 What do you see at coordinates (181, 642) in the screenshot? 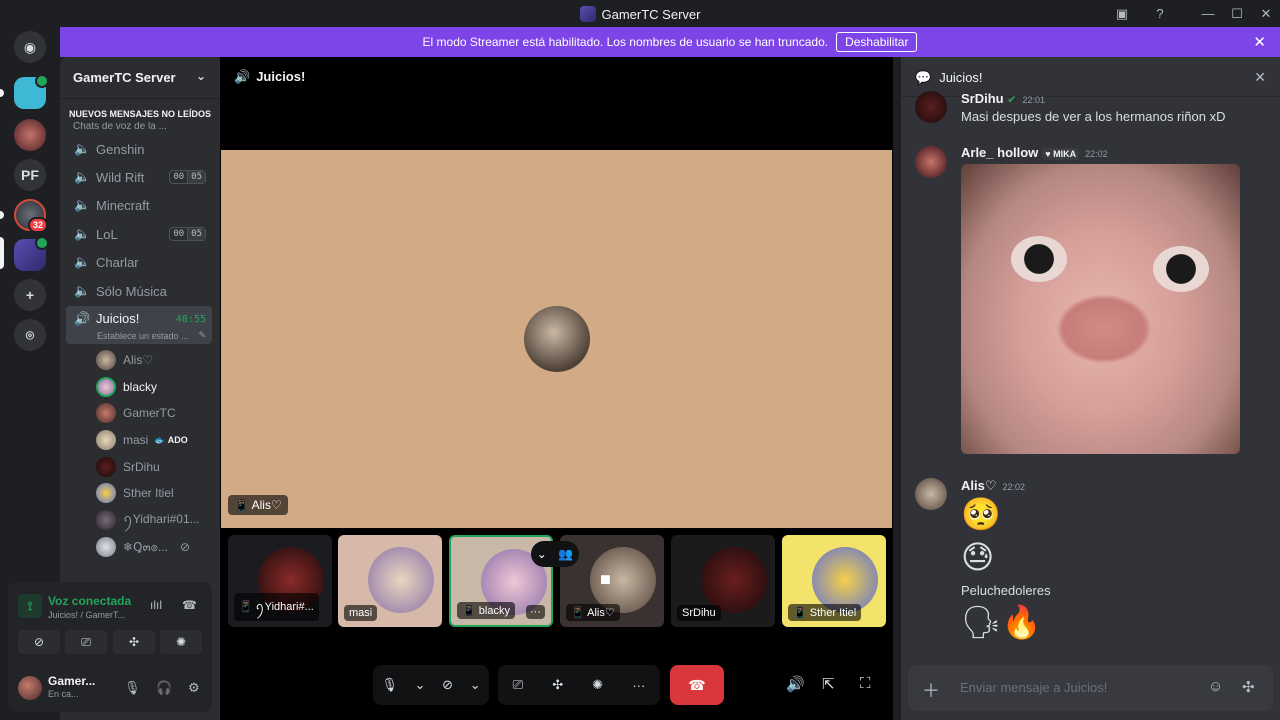
I see `soundboard-button: ✺` at bounding box center [181, 642].